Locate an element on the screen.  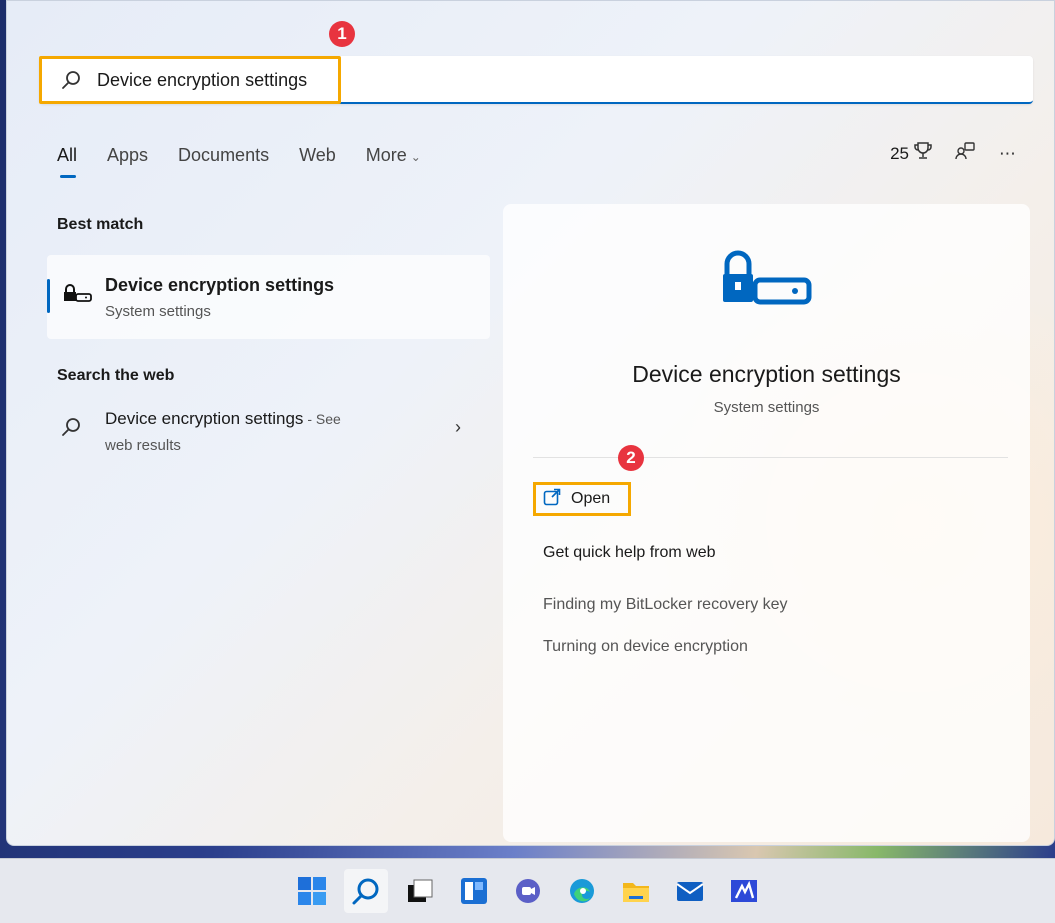
account-icon is located at coordinates (966, 153).